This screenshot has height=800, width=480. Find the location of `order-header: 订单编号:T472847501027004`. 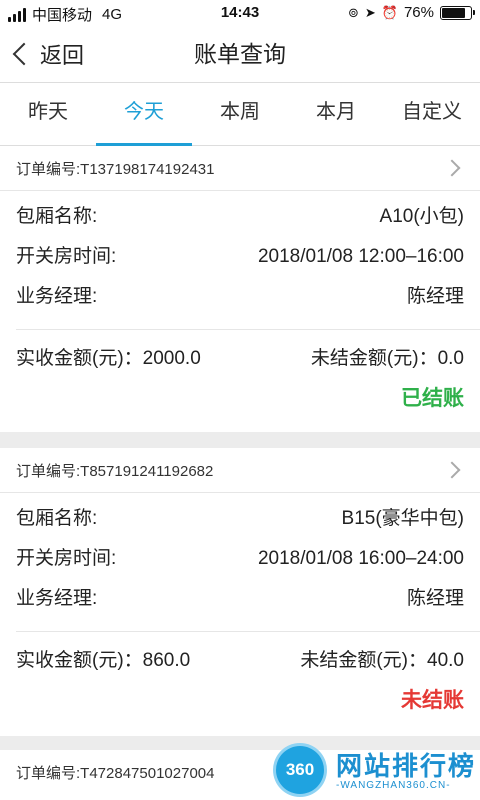

order-header: 订单编号:T472847501027004 is located at coordinates (240, 772).